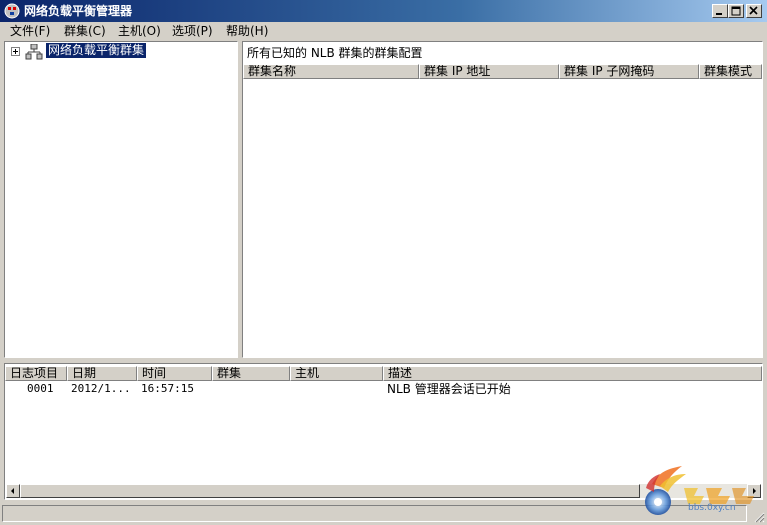  I want to click on scroll-left-button, so click(13, 491).